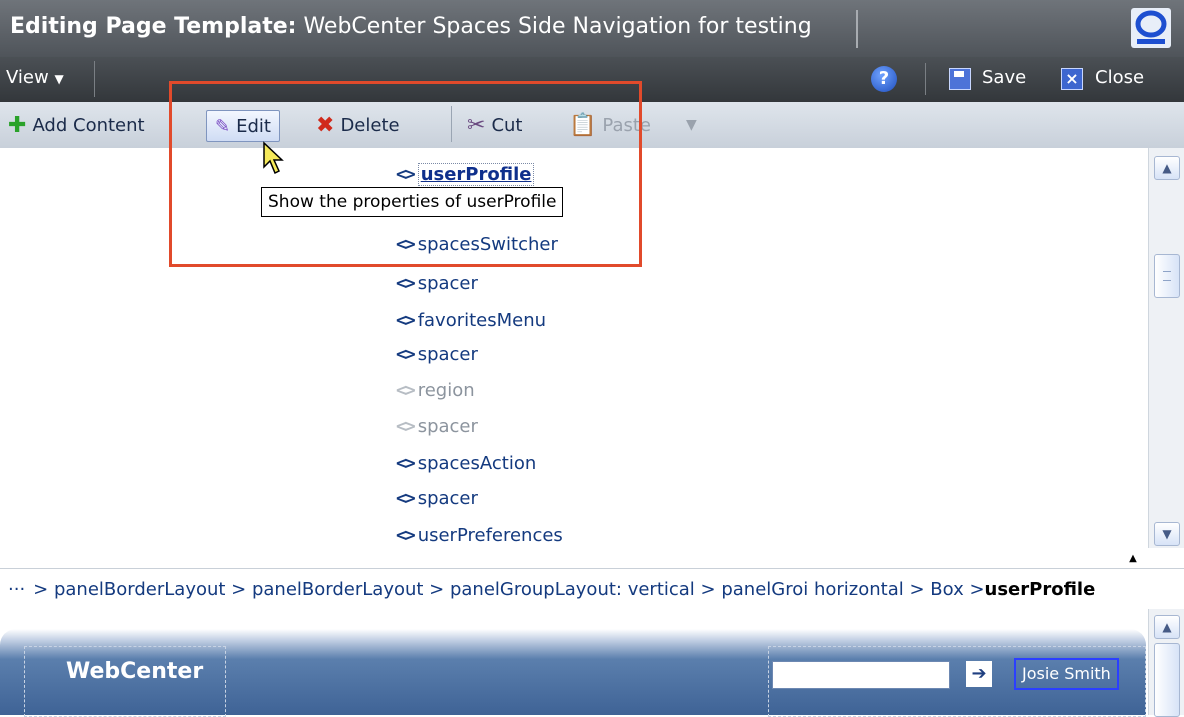  What do you see at coordinates (861, 675) in the screenshot?
I see `search-input` at bounding box center [861, 675].